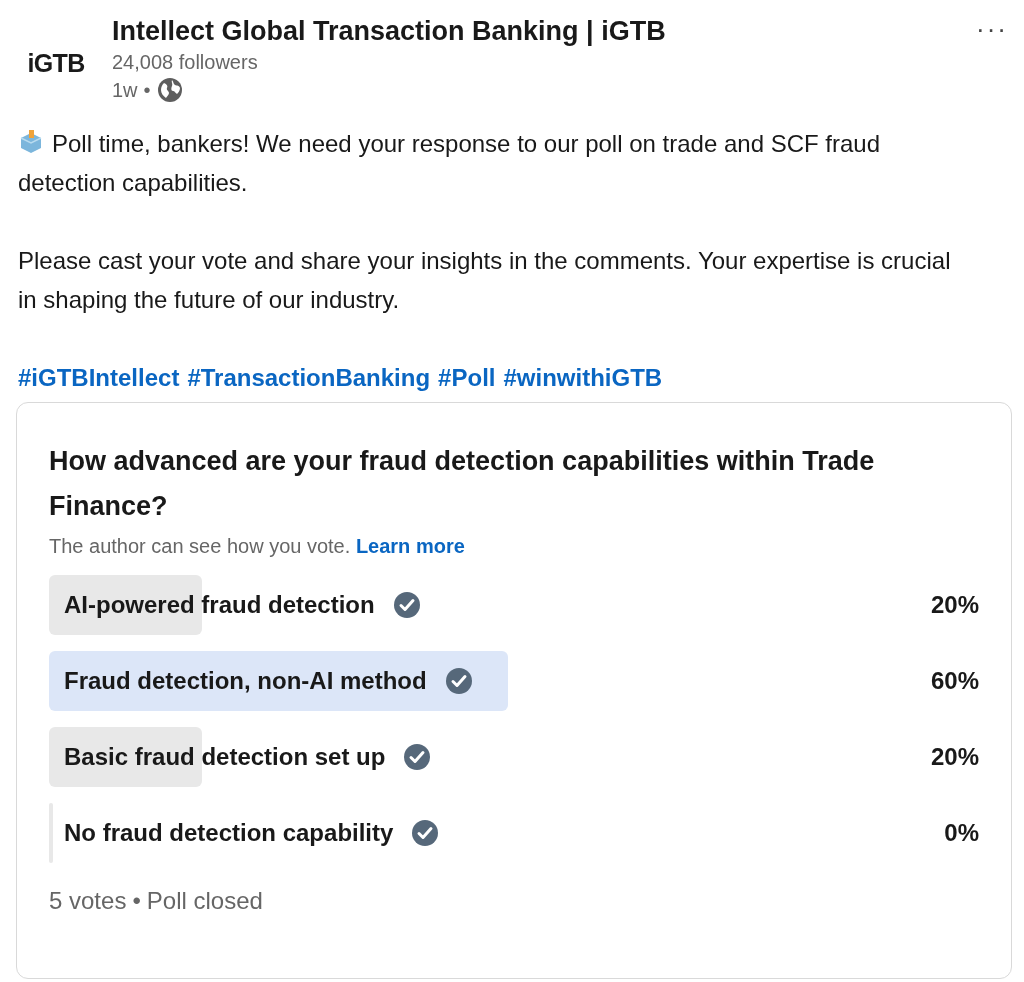 The height and width of the screenshot is (982, 1024). Describe the element at coordinates (544, 31) in the screenshot. I see `company-name: Intellect Global Transaction Banking | iGTB` at that location.